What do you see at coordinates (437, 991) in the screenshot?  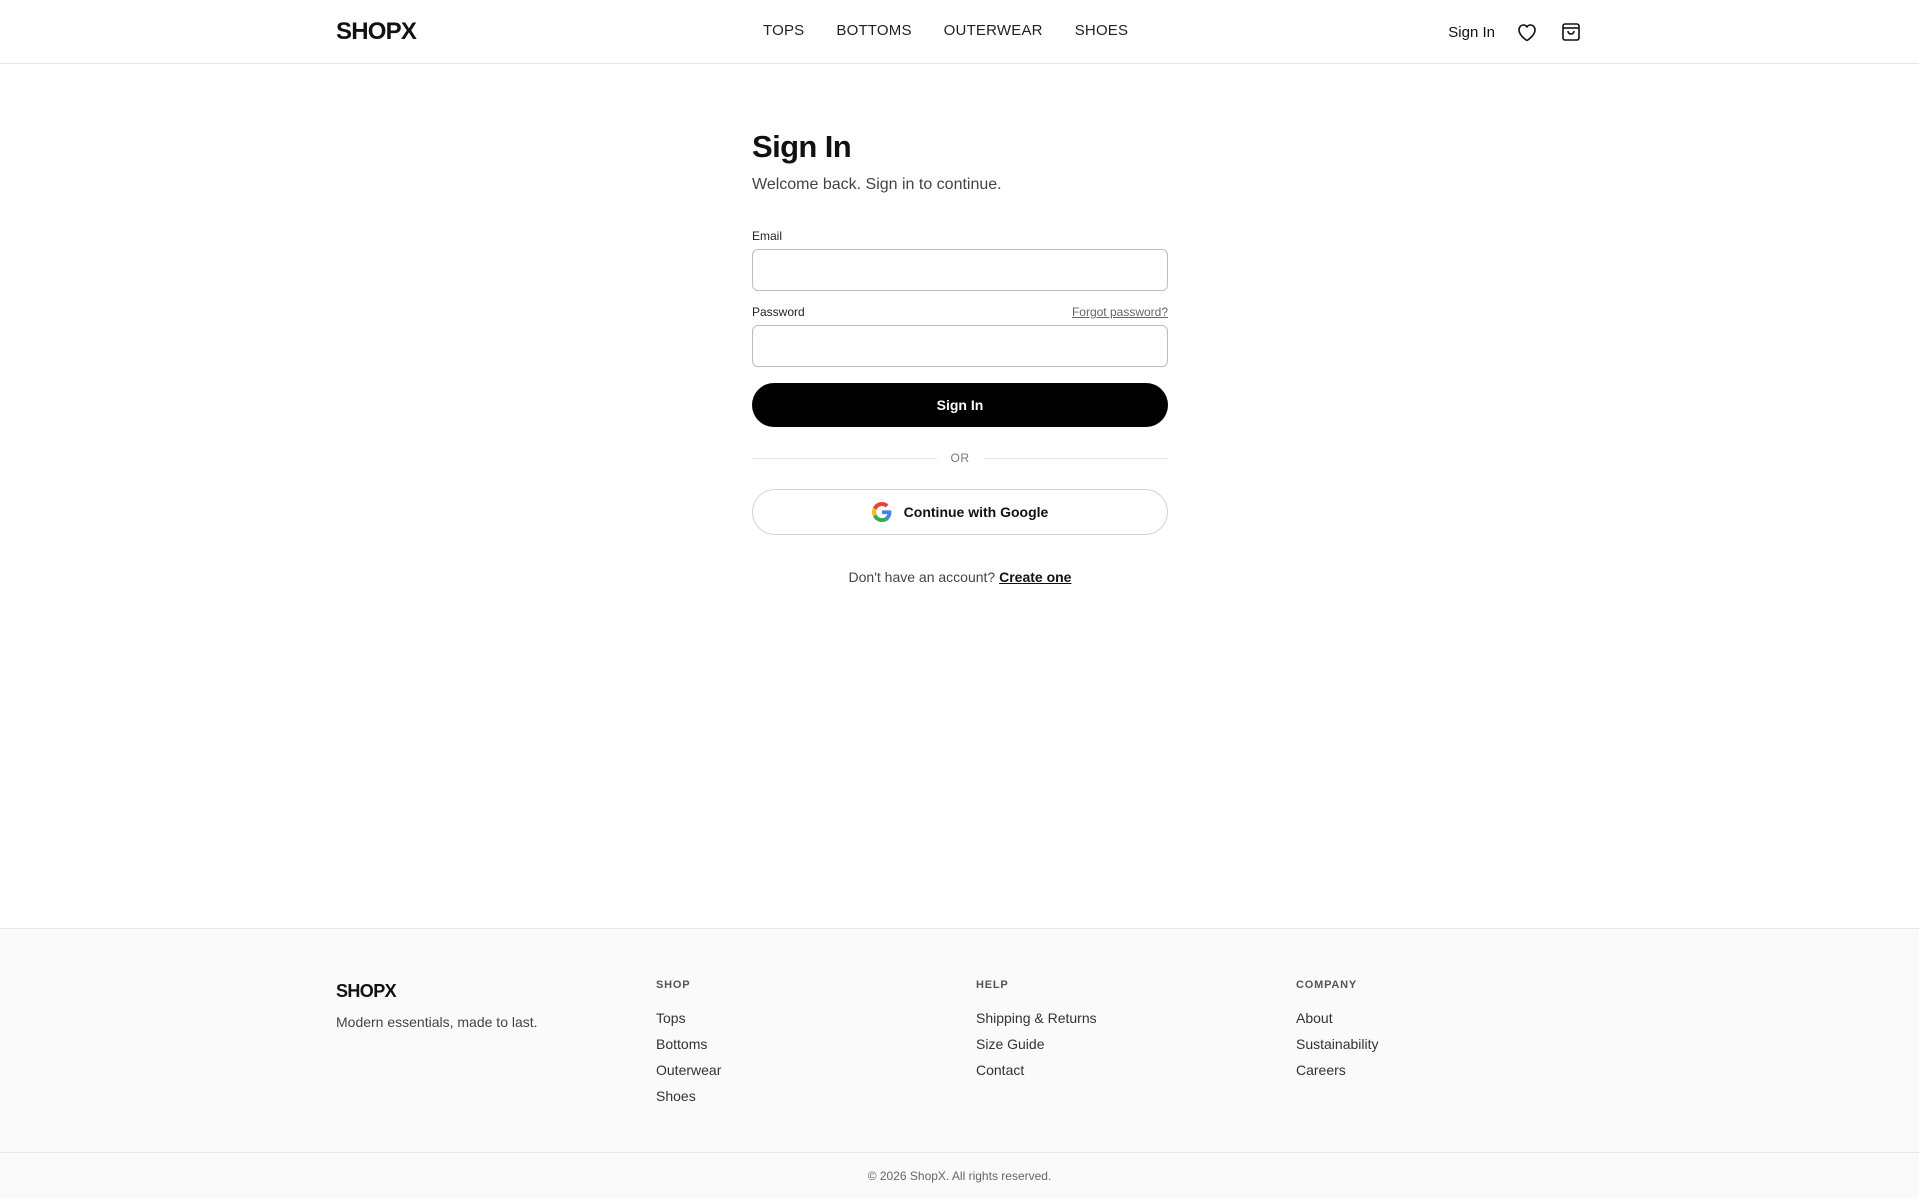 I see `footer-logo: SHOPX` at bounding box center [437, 991].